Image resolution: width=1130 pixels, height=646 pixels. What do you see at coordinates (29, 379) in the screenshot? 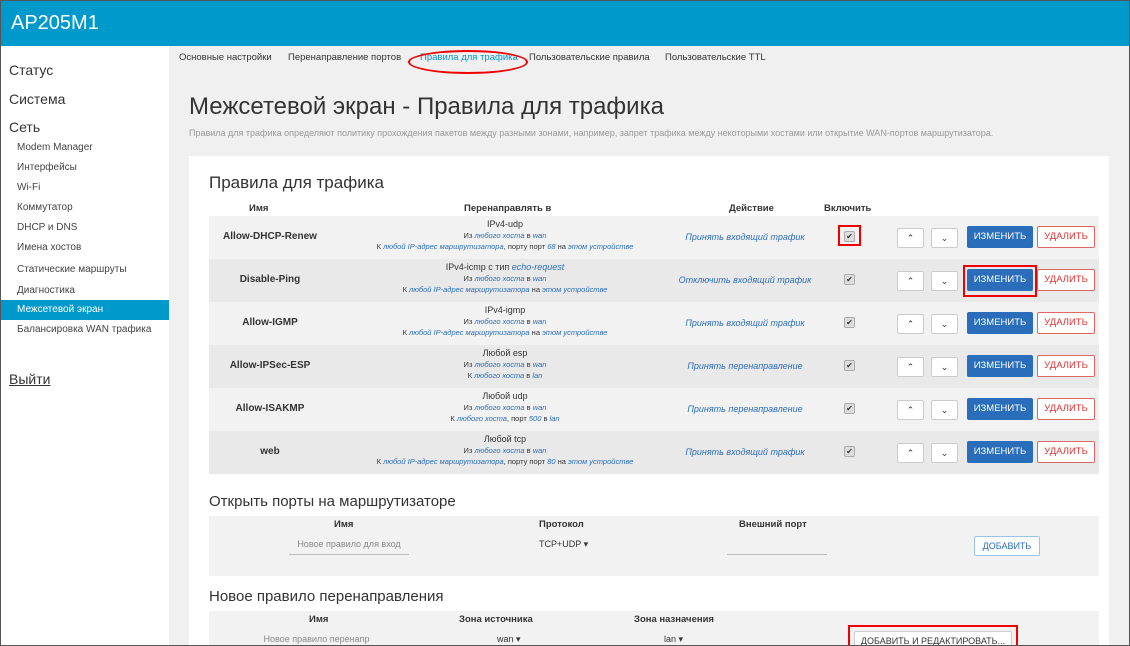
I see `logout-link: Выйти` at bounding box center [29, 379].